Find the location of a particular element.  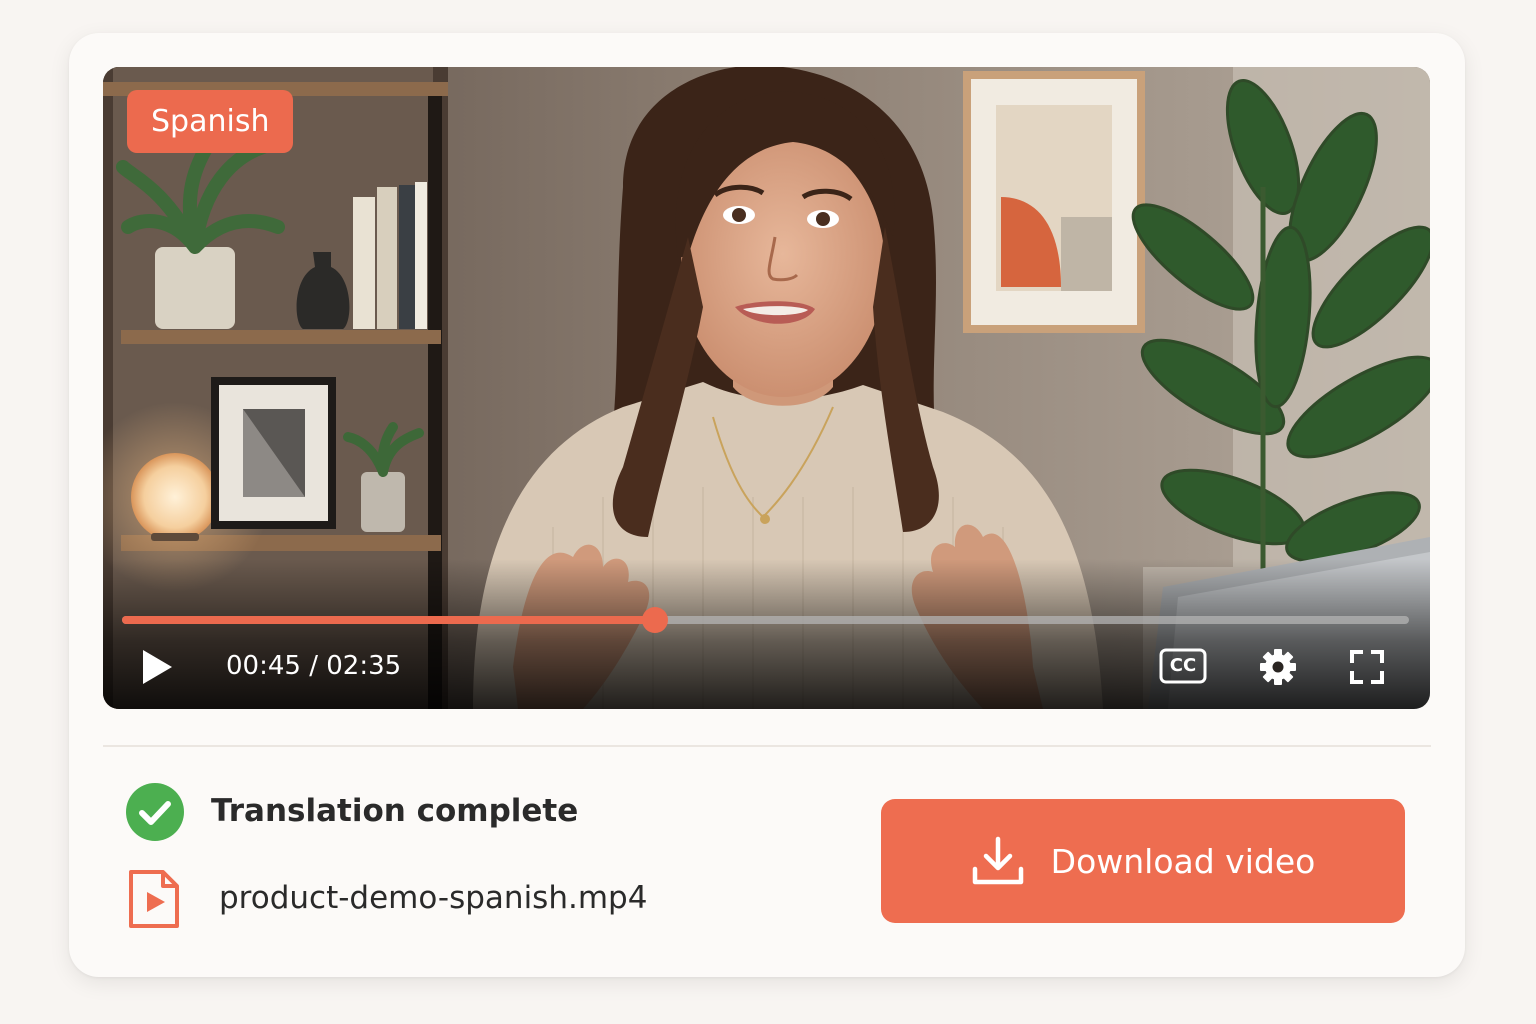

fullscreen-icon is located at coordinates (1367, 667).